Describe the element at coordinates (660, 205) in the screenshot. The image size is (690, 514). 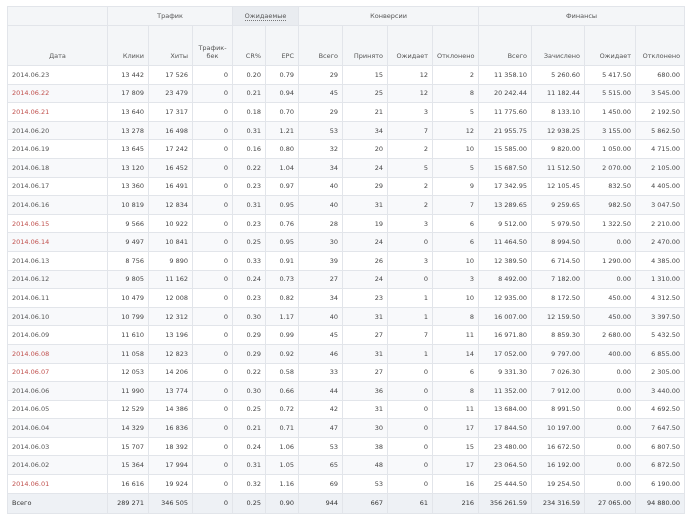
I see `cell-fin-rejected: 3 047.50` at that location.